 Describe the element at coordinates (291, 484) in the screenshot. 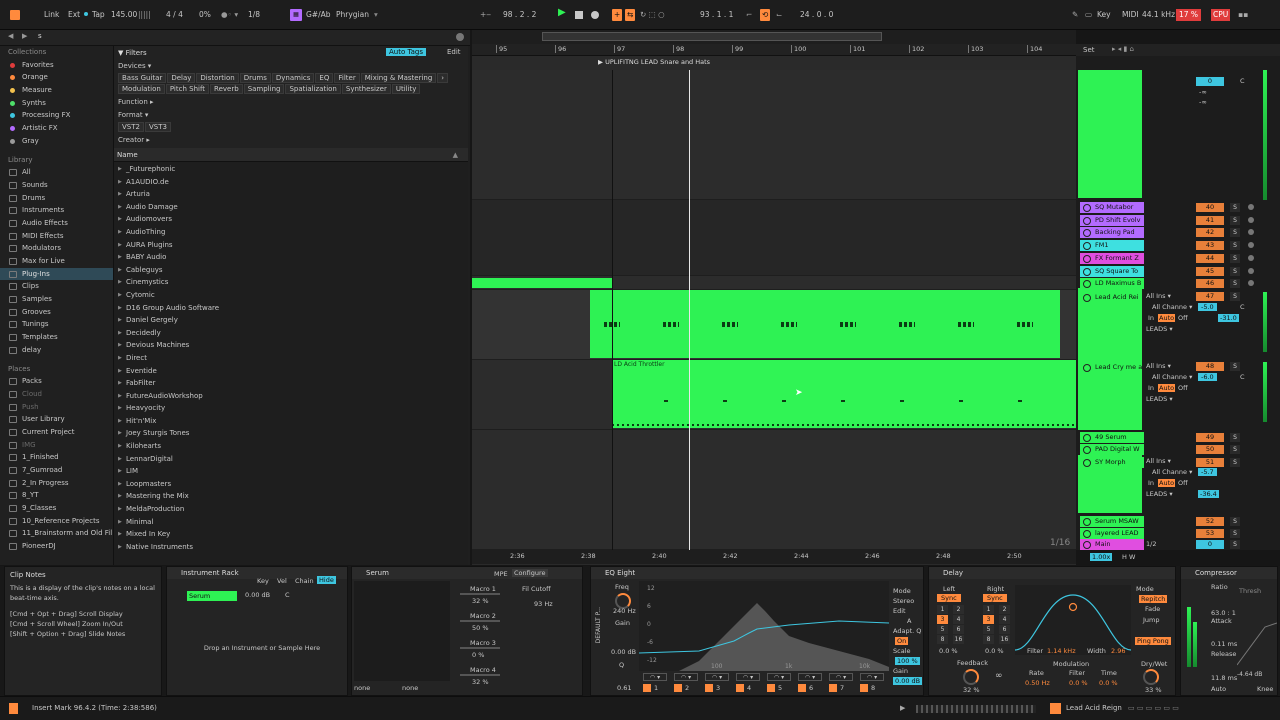

I see `list-item: Loopmasters` at that location.